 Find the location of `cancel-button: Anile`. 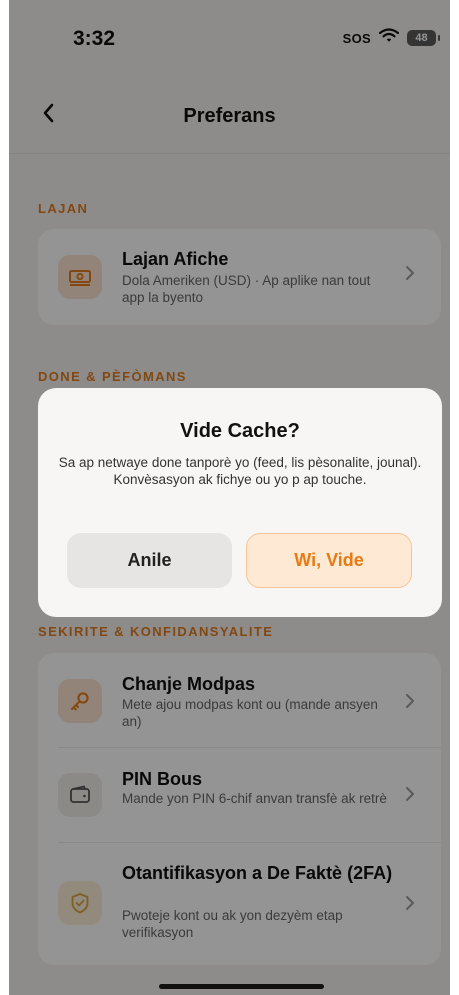

cancel-button: Anile is located at coordinates (149, 560).